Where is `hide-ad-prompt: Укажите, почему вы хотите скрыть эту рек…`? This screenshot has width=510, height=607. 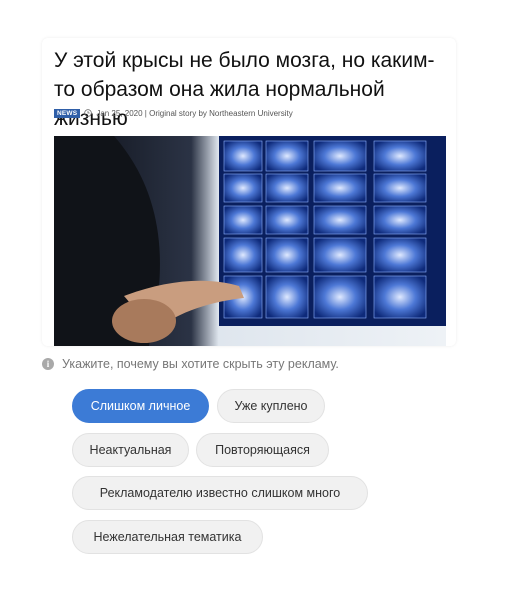
hide-ad-prompt: Укажите, почему вы хотите скрыть эту рек… is located at coordinates (200, 364).